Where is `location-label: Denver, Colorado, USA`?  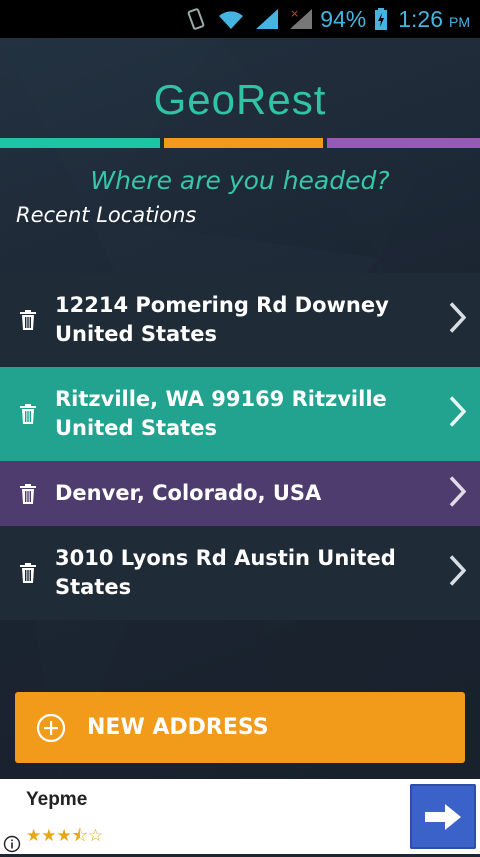 location-label: Denver, Colorado, USA is located at coordinates (188, 493).